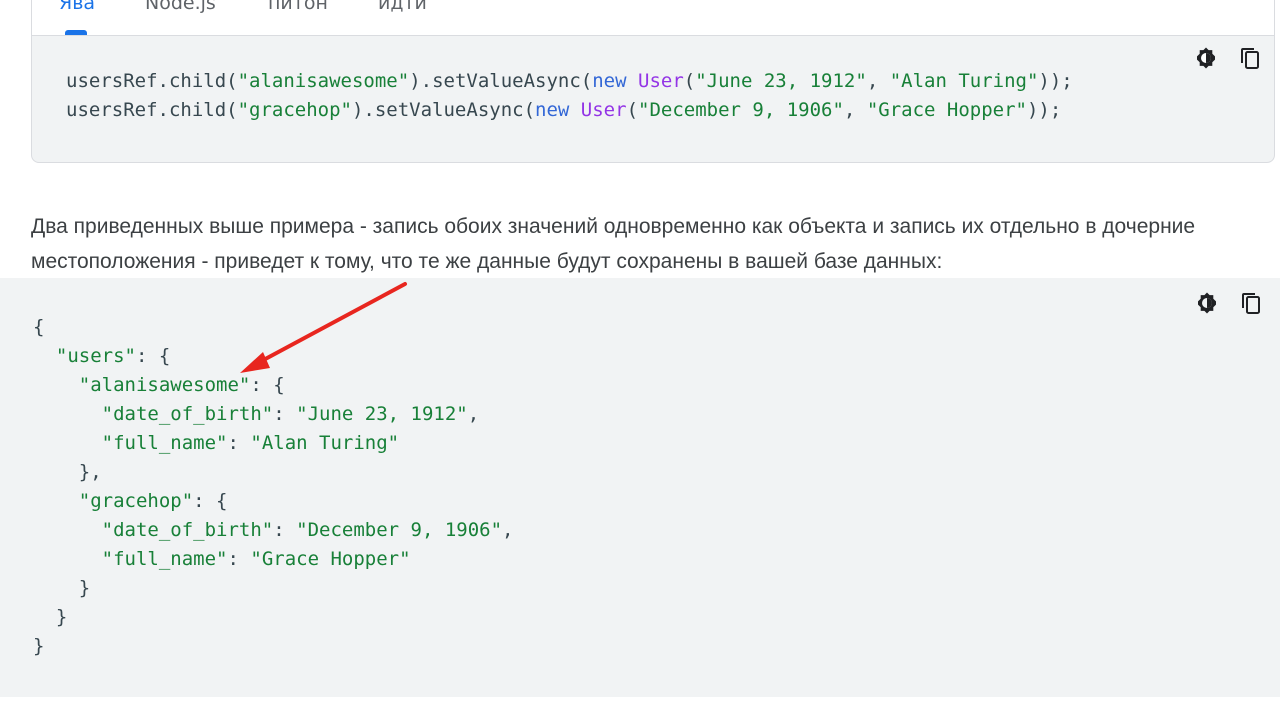  I want to click on json-value: "Grace Hopper", so click(330, 559).